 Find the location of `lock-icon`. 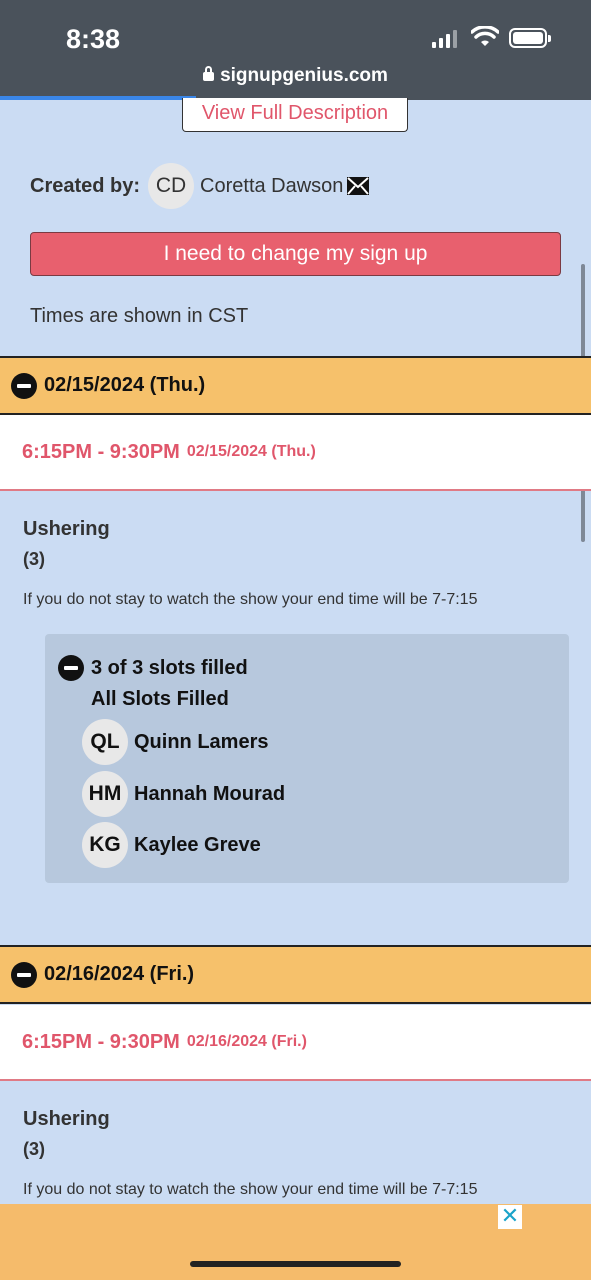

lock-icon is located at coordinates (209, 73).